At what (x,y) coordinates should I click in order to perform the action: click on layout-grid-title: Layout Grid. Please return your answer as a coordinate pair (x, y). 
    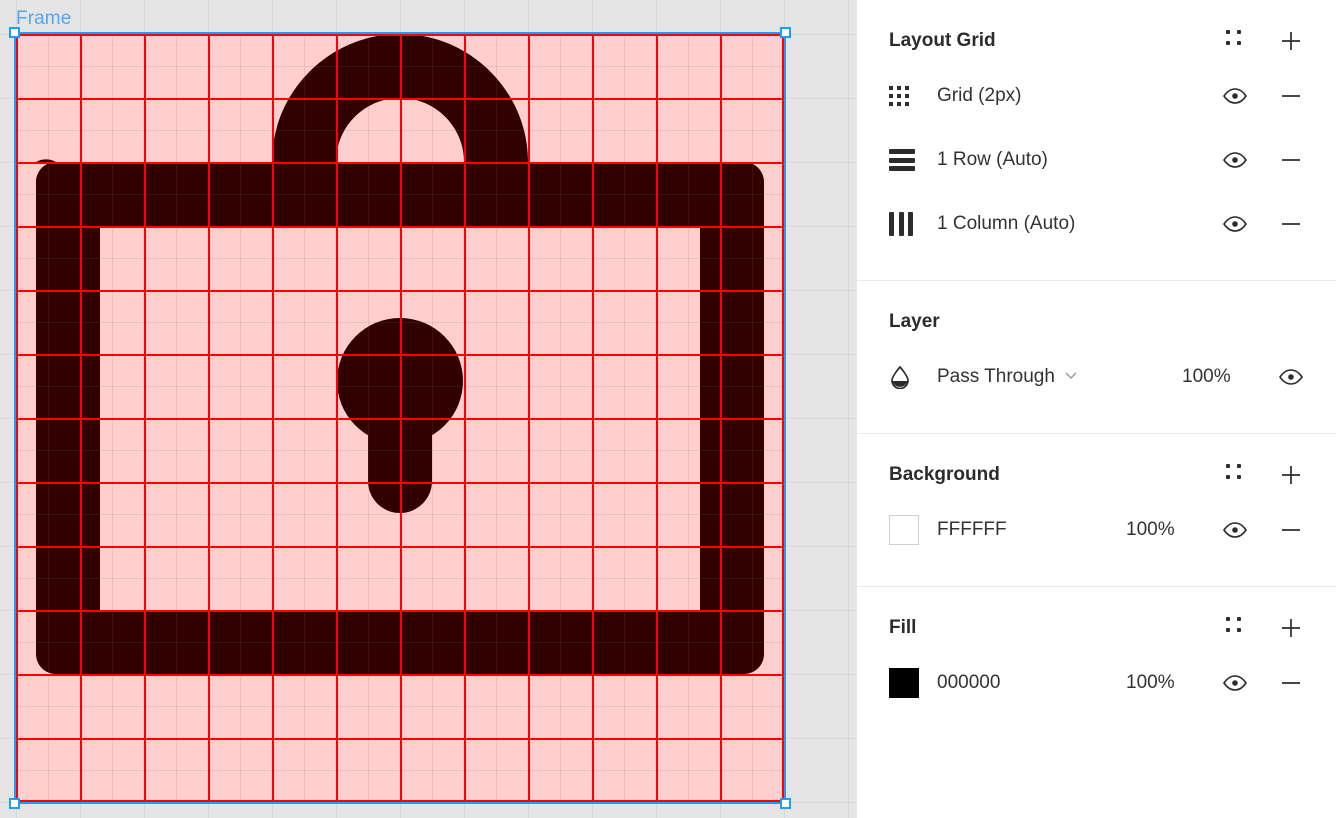
    Looking at the image, I should click on (942, 40).